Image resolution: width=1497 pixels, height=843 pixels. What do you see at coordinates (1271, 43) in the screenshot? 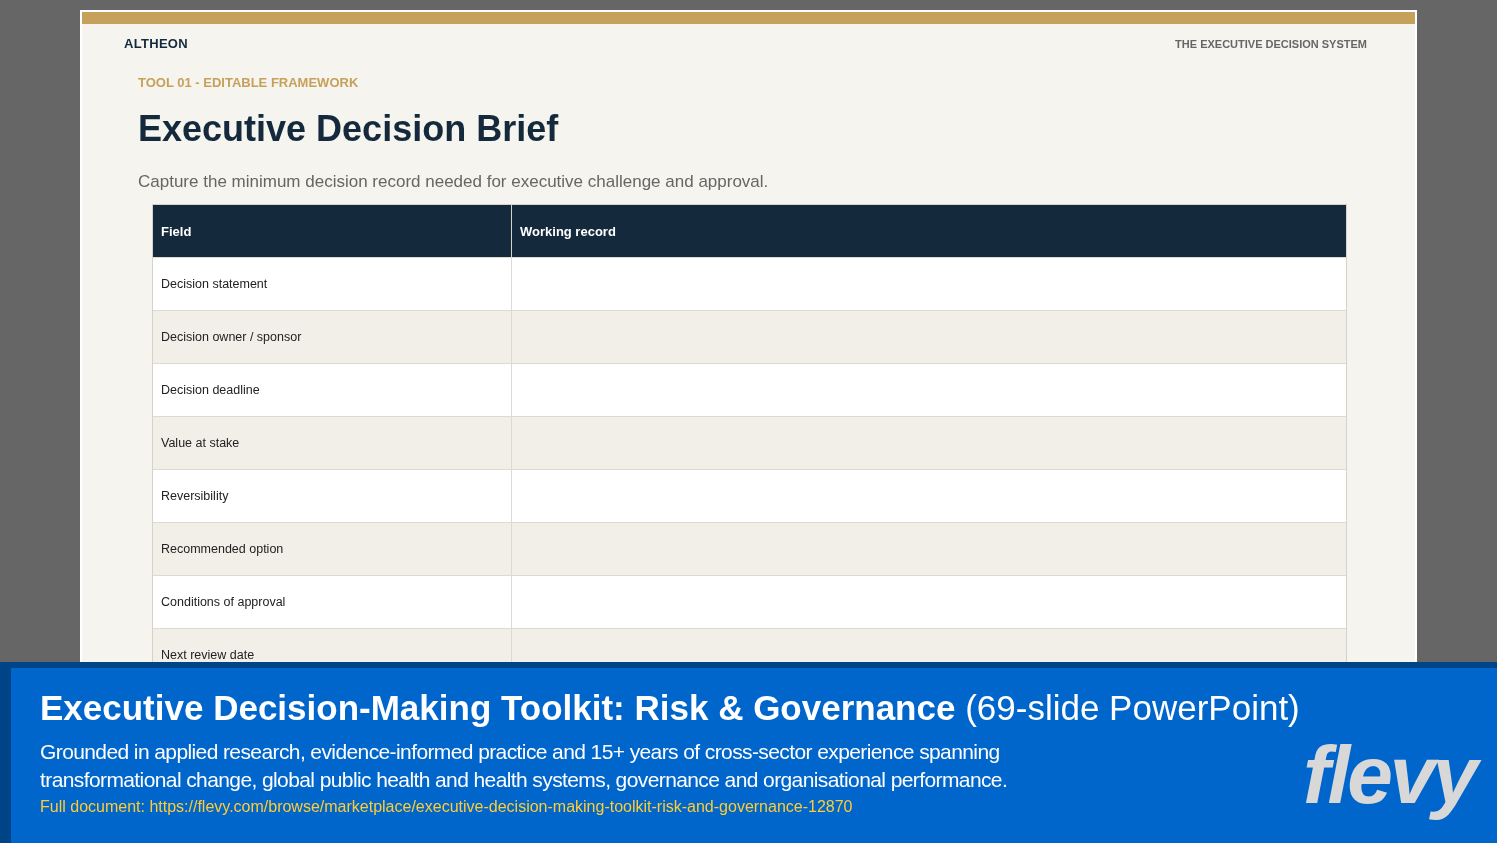
I see `system-label: THE EXECUTIVE DECISION SYSTEM` at bounding box center [1271, 43].